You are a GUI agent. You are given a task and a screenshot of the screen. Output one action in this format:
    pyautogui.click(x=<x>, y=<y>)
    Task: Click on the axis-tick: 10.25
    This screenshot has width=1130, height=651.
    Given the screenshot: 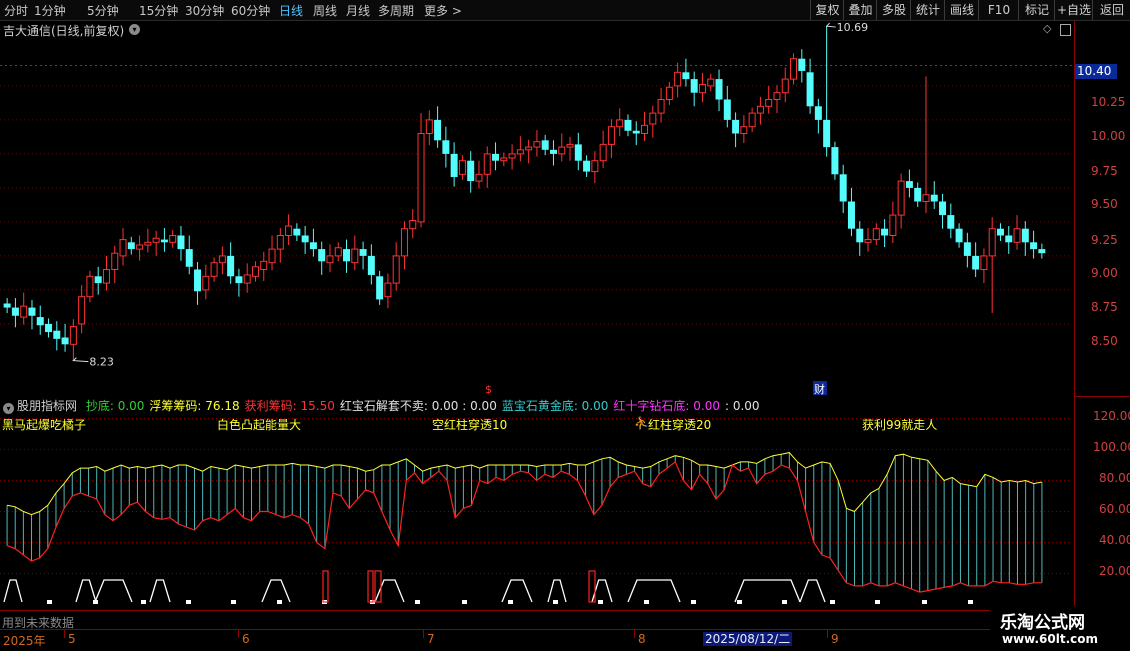 What is the action you would take?
    pyautogui.click(x=1108, y=102)
    